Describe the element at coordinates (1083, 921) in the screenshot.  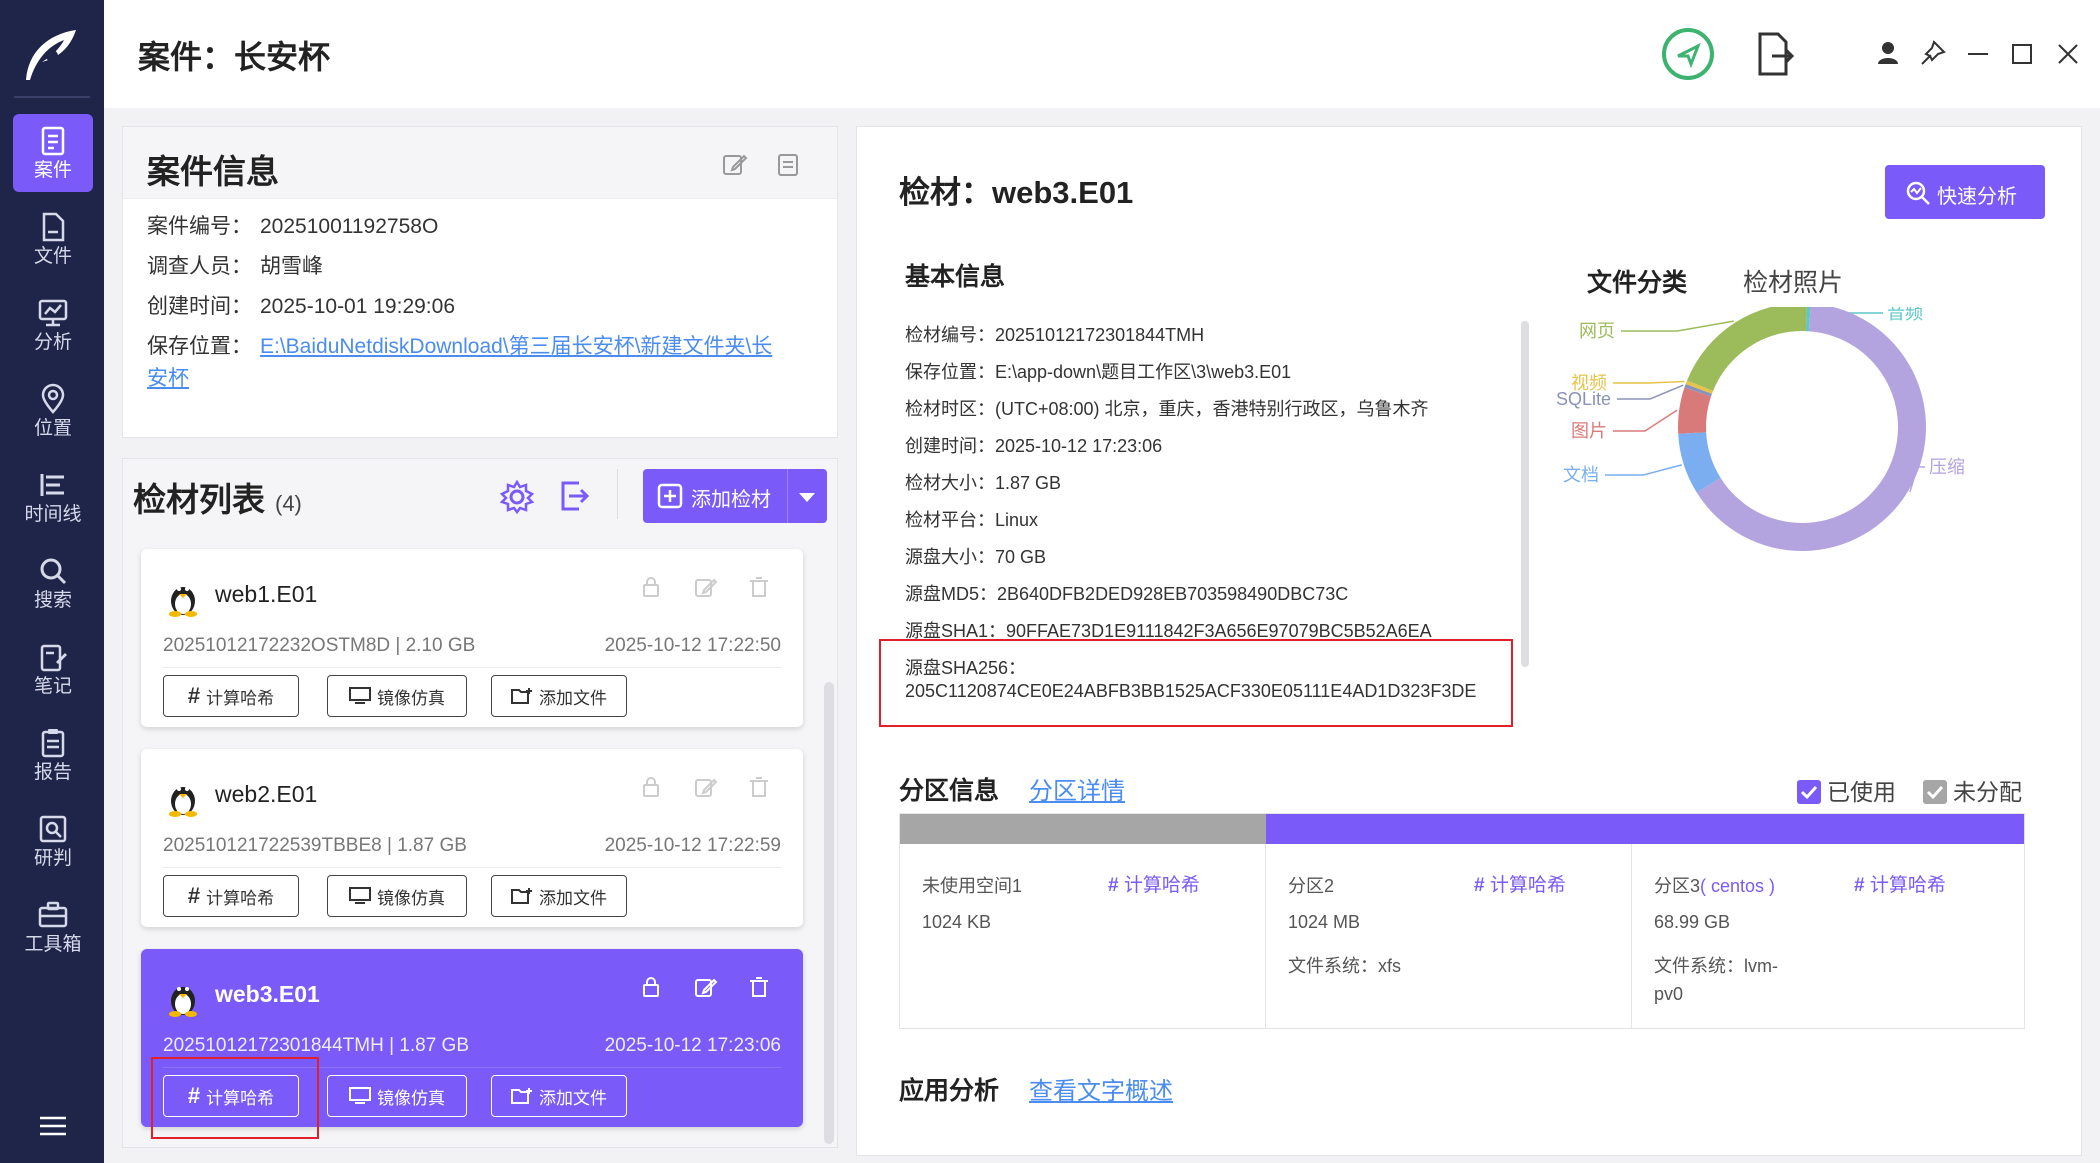
I see `partition-column: 未使用空间1 # 计算哈希 1024 KB` at that location.